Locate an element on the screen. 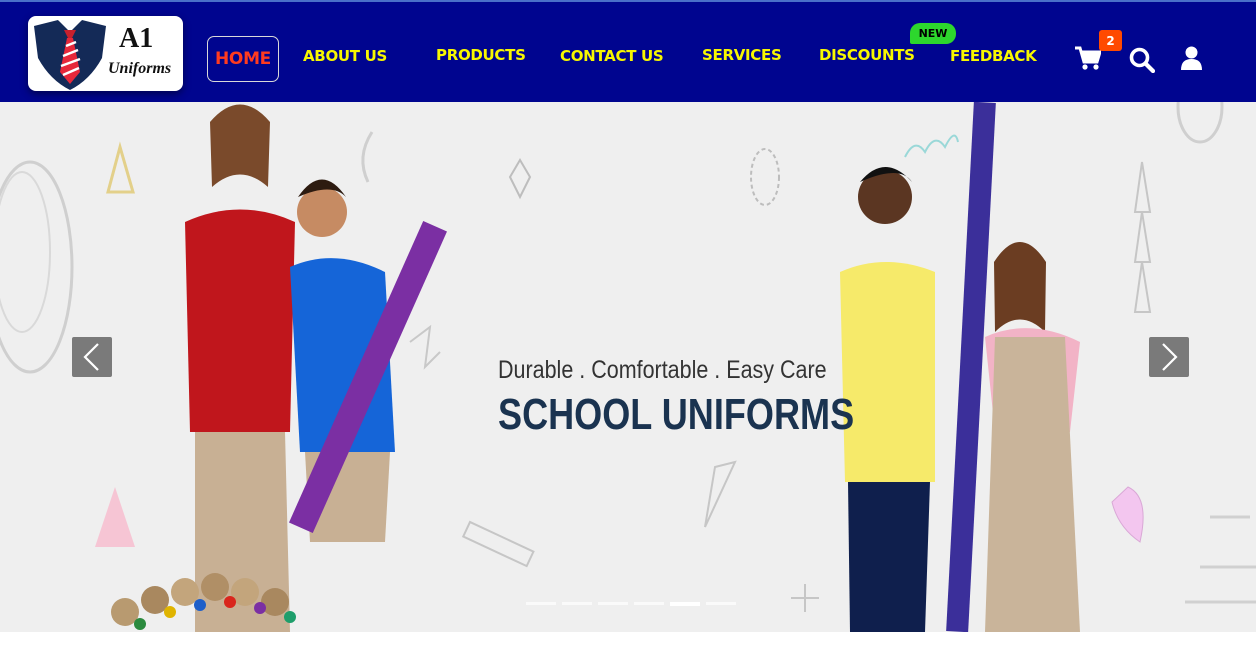 This screenshot has width=1256, height=665. nav-home: HOME is located at coordinates (243, 59).